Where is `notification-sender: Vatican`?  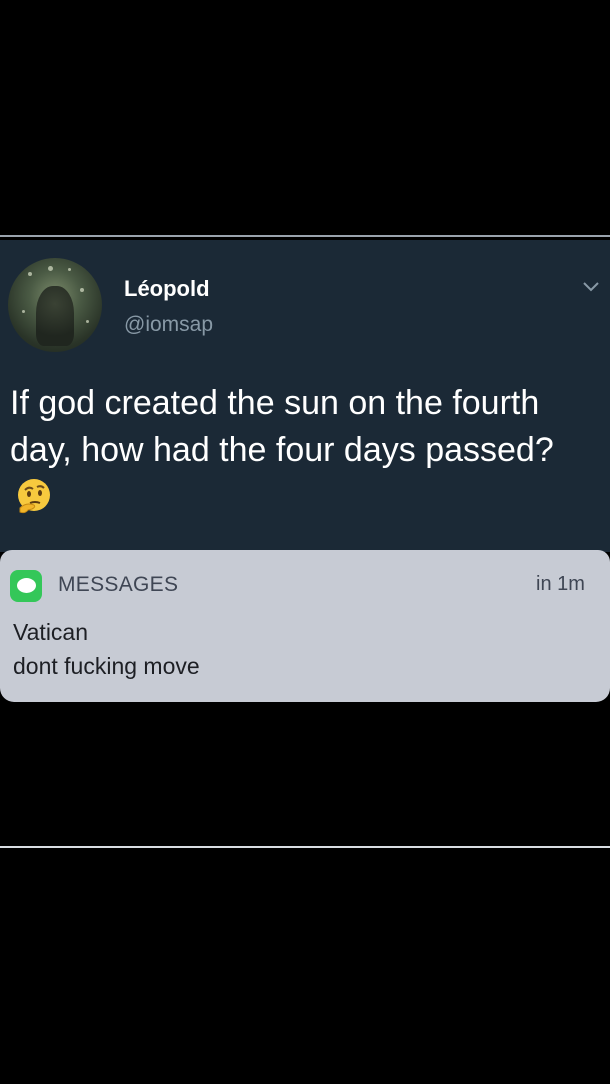 notification-sender: Vatican is located at coordinates (51, 632).